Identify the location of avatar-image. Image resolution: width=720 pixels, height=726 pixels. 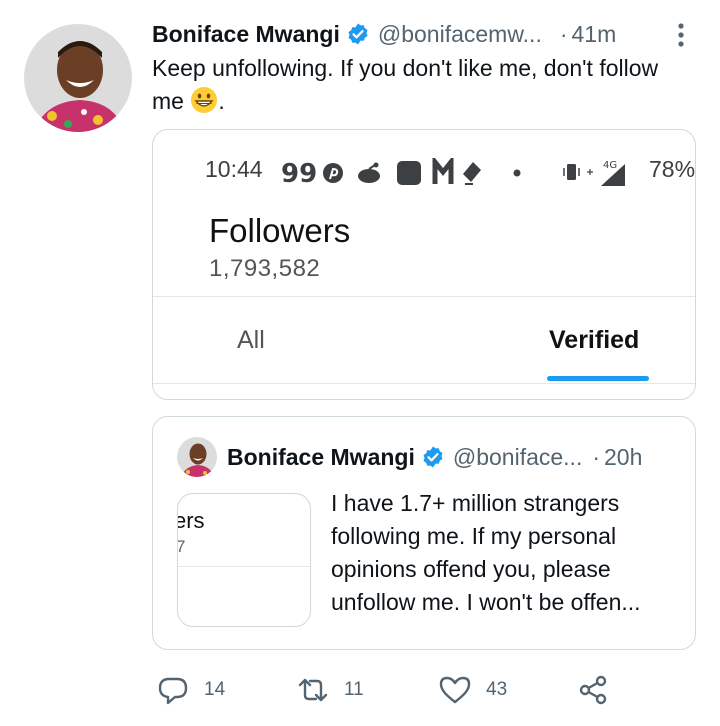
(78, 78).